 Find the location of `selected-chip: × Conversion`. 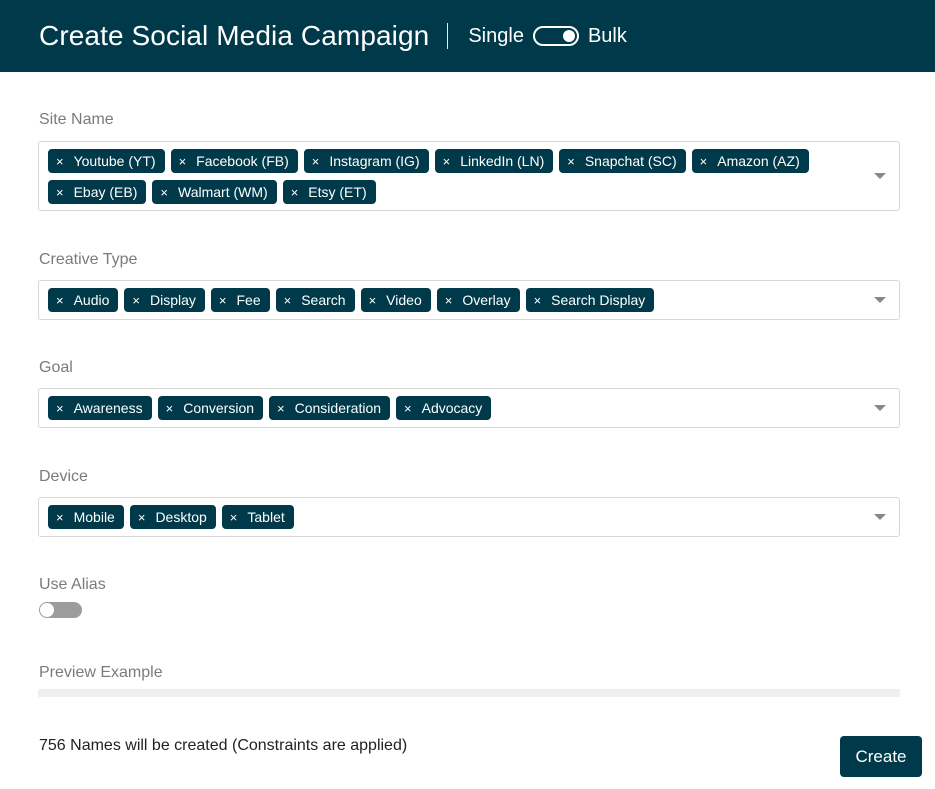

selected-chip: × Conversion is located at coordinates (210, 408).